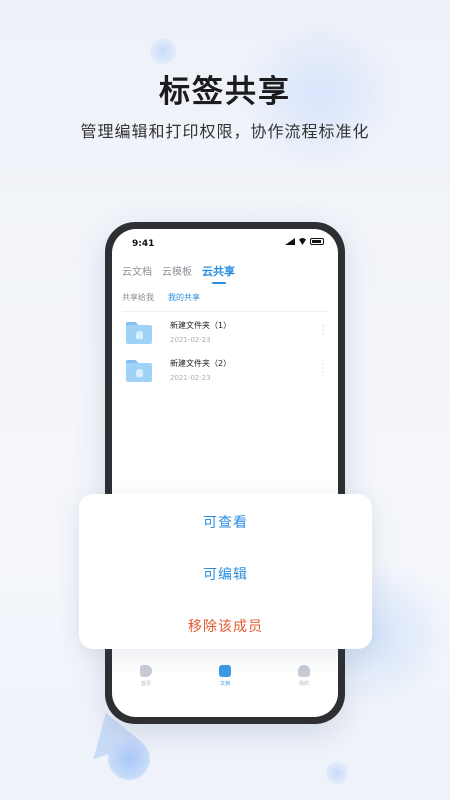 This screenshot has width=450, height=800. Describe the element at coordinates (137, 271) in the screenshot. I see `tab-cloud-docs: 云文档` at that location.